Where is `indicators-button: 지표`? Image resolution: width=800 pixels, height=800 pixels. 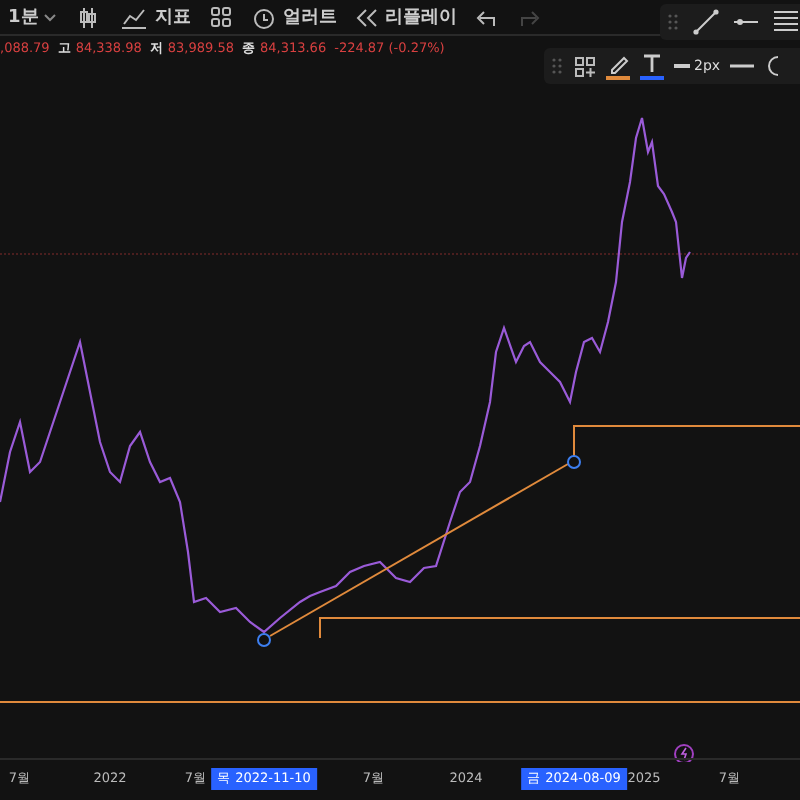
indicators-button: 지표 is located at coordinates (155, 17).